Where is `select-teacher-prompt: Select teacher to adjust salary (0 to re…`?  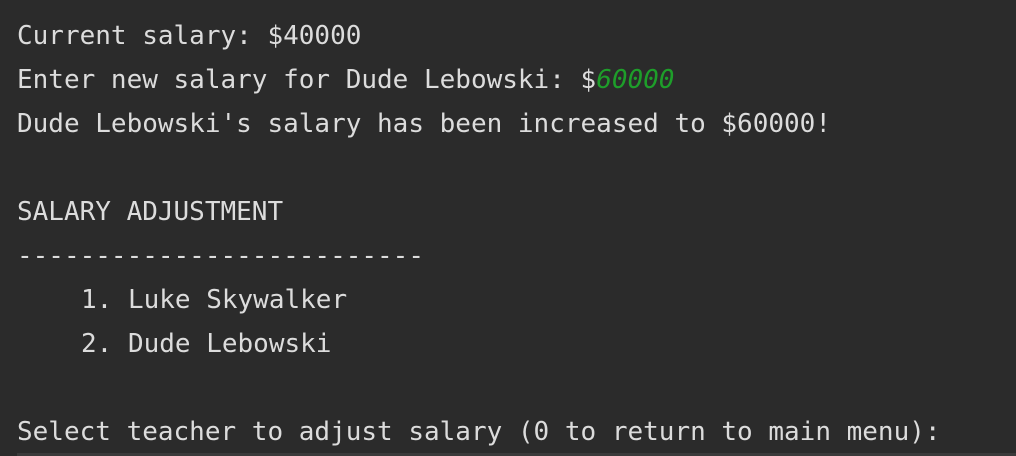 select-teacher-prompt: Select teacher to adjust salary (0 to re… is located at coordinates (516, 432).